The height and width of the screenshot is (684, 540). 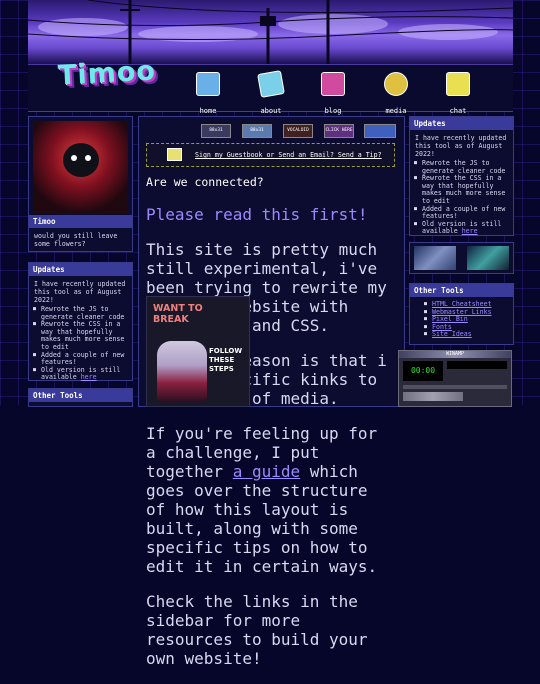 I want to click on phone-icon, so click(x=458, y=84).